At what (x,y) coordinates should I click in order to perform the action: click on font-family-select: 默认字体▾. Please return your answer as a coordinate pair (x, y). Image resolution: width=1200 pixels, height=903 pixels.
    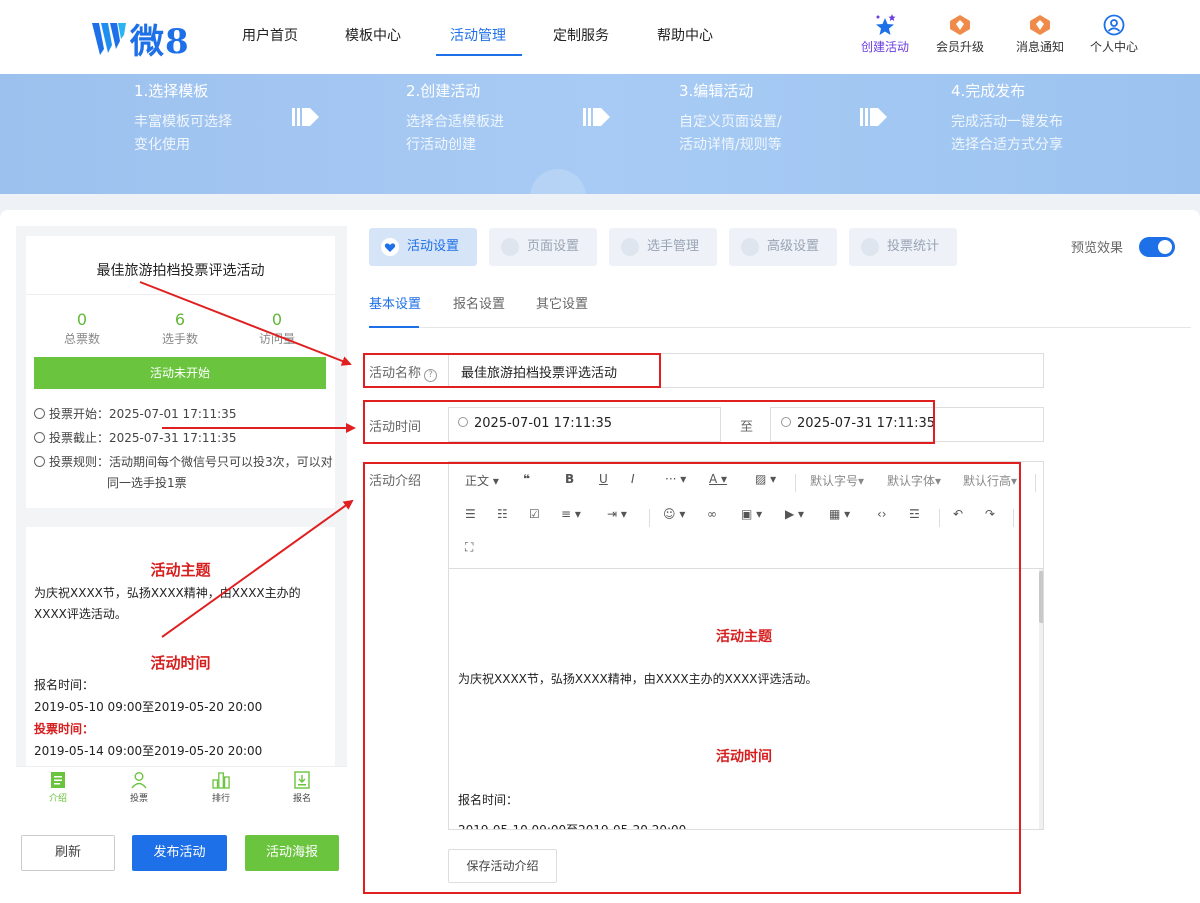
    Looking at the image, I should click on (914, 480).